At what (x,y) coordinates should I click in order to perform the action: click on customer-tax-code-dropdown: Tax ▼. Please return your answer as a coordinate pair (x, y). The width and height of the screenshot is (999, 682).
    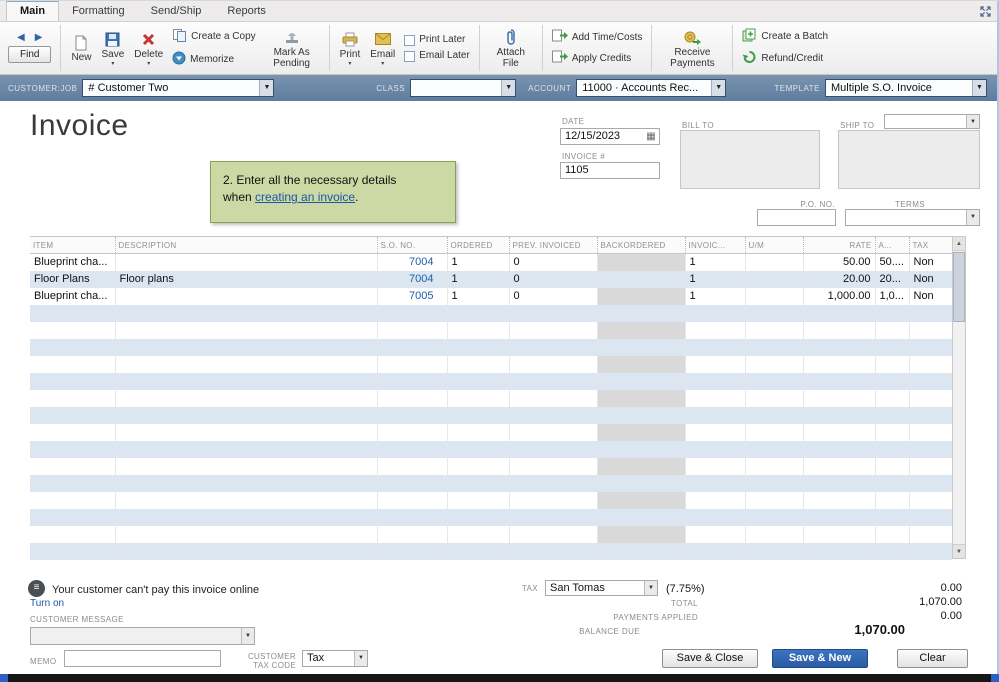
    Looking at the image, I should click on (335, 658).